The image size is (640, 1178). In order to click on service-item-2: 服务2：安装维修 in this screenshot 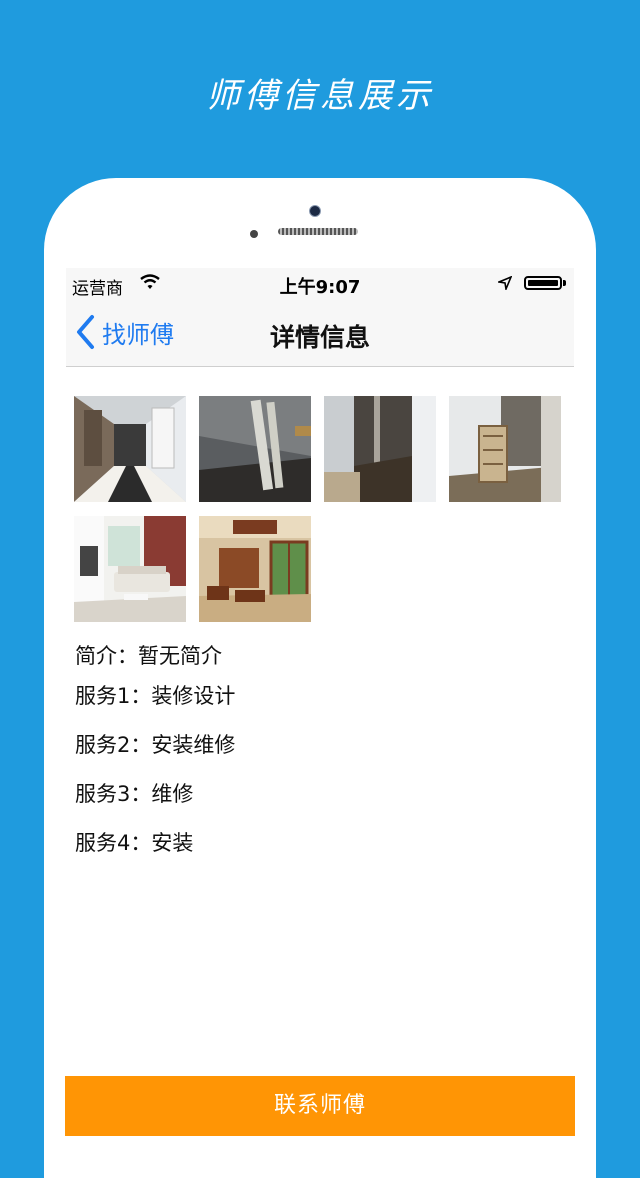, I will do `click(155, 745)`.